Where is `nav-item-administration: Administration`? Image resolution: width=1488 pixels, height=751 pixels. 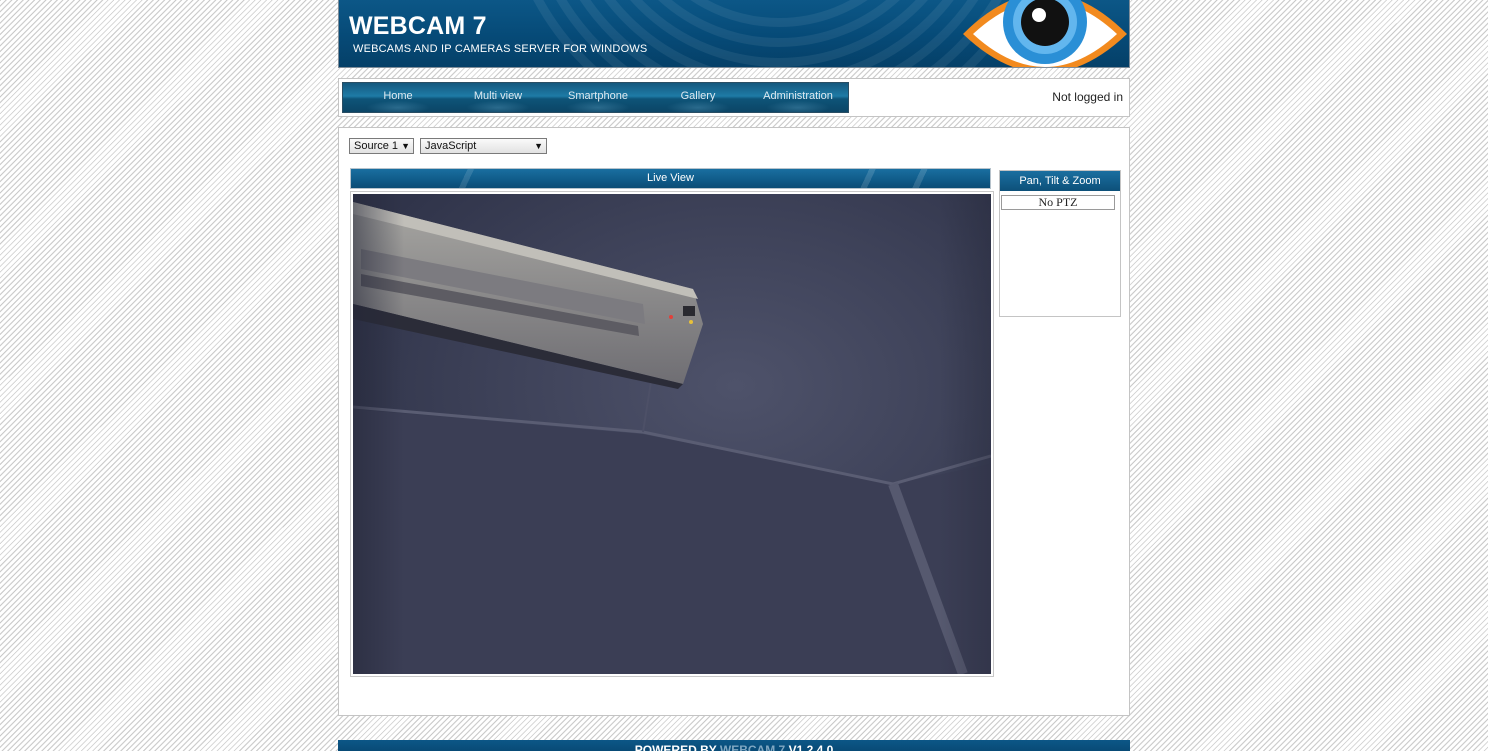
nav-item-administration: Administration is located at coordinates (798, 97).